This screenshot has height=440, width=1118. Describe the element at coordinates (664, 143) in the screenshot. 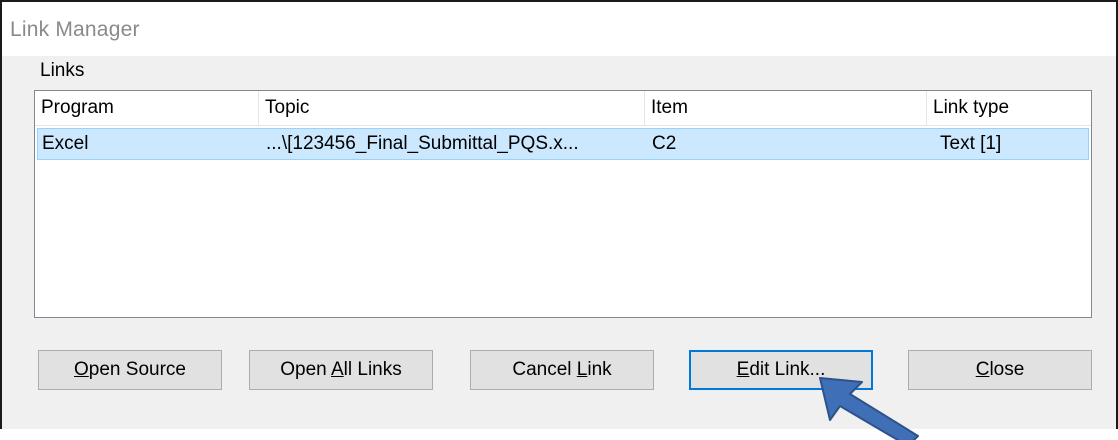

I see `cell-item: C2` at that location.